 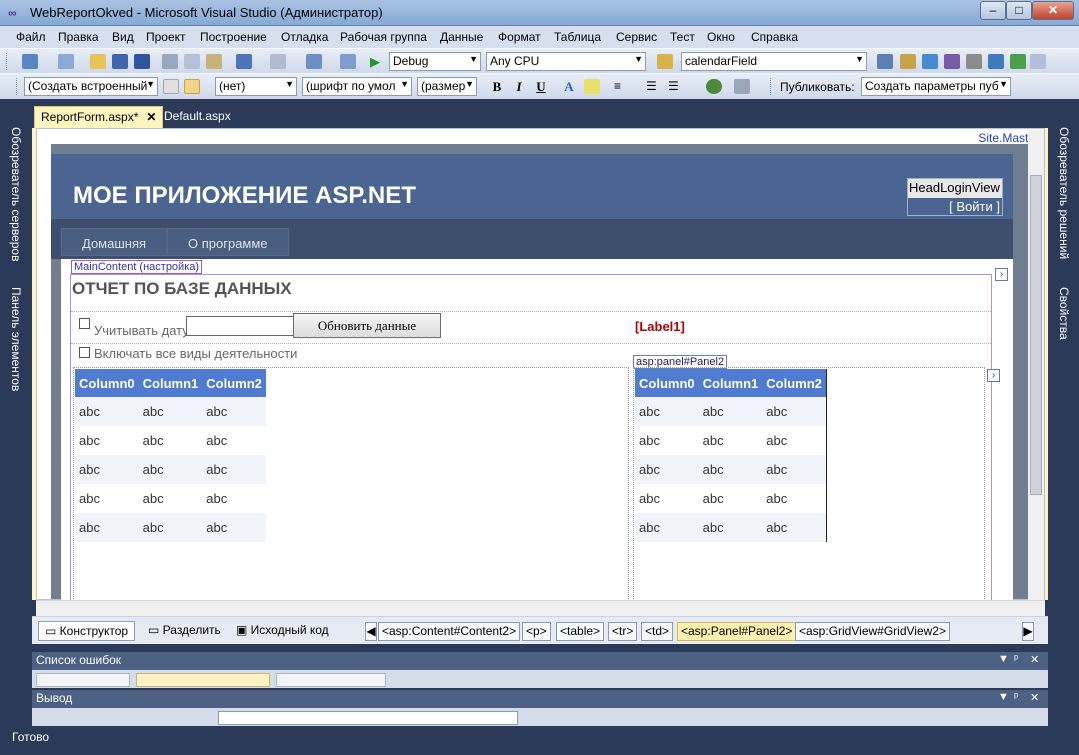 I want to click on undo-icon, so click(x=244, y=61).